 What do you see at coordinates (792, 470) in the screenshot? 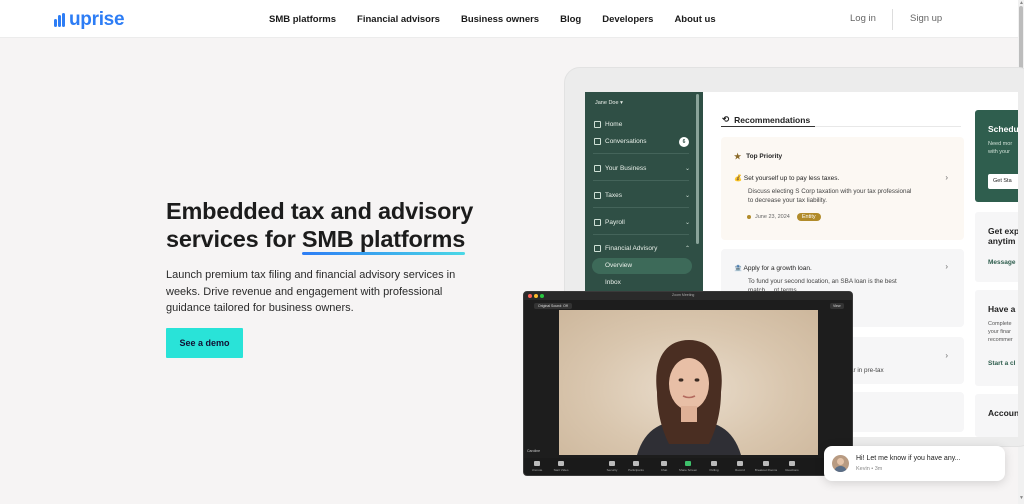
I see `toolbar-label: Reactions` at bounding box center [792, 470].